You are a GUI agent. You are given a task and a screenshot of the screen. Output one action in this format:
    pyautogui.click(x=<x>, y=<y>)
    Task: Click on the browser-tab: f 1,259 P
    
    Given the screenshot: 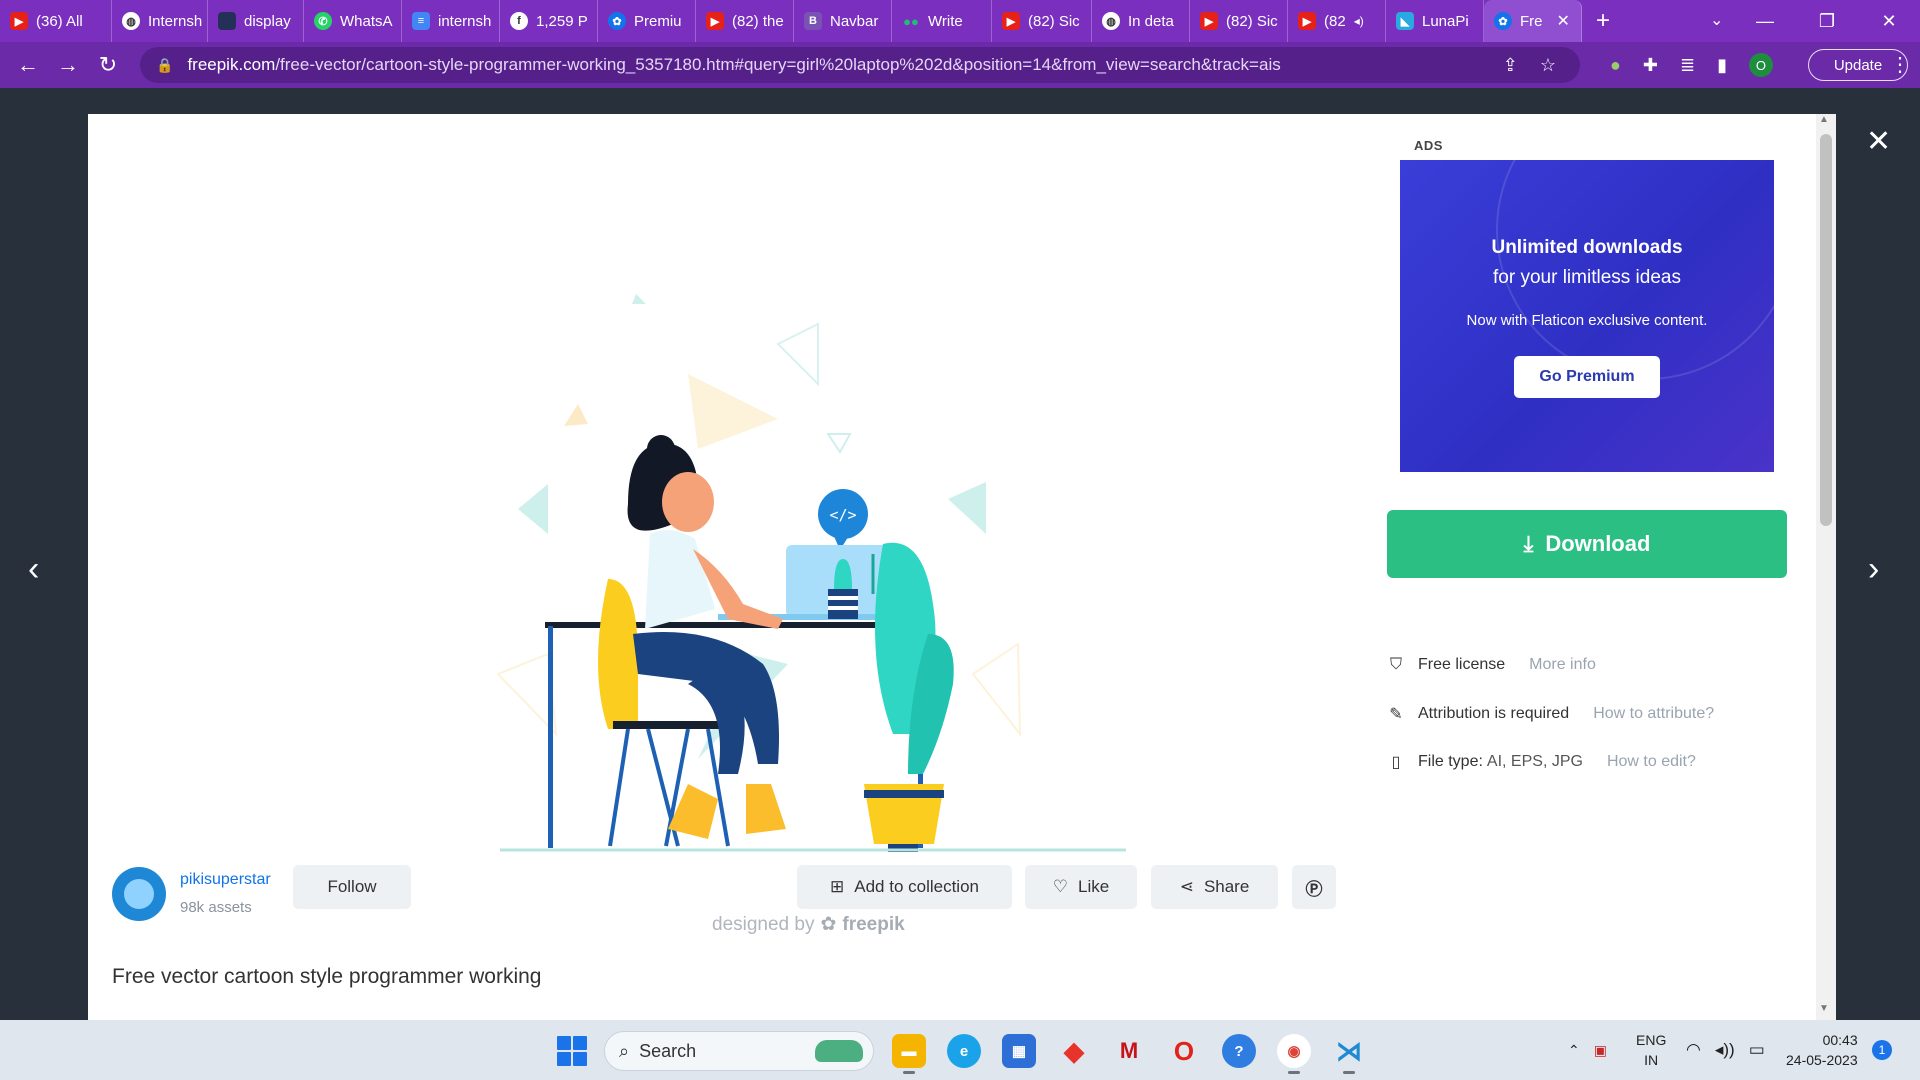 What is the action you would take?
    pyautogui.click(x=549, y=21)
    